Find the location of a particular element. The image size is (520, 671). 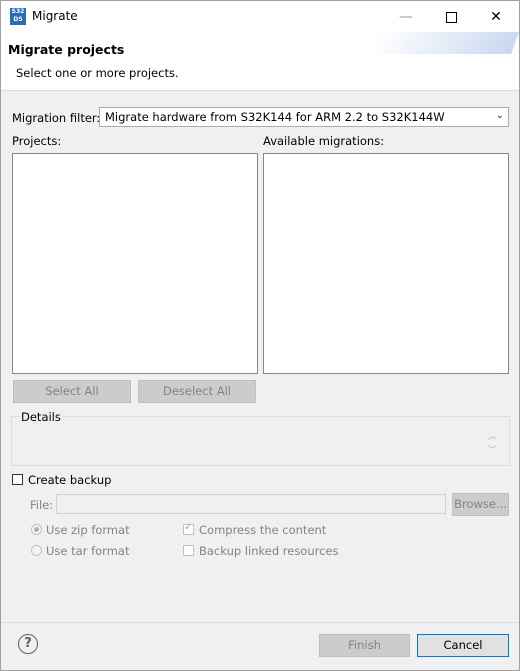

page-title: Migrate projects is located at coordinates (66, 49).